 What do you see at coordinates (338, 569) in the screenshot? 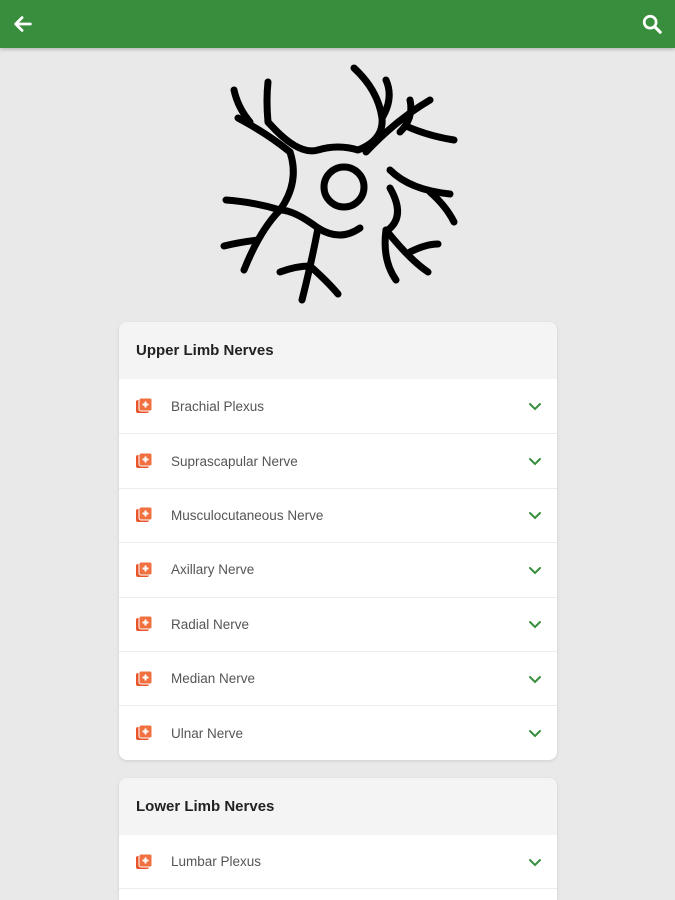
I see `list-item: Axillary Nerve` at bounding box center [338, 569].